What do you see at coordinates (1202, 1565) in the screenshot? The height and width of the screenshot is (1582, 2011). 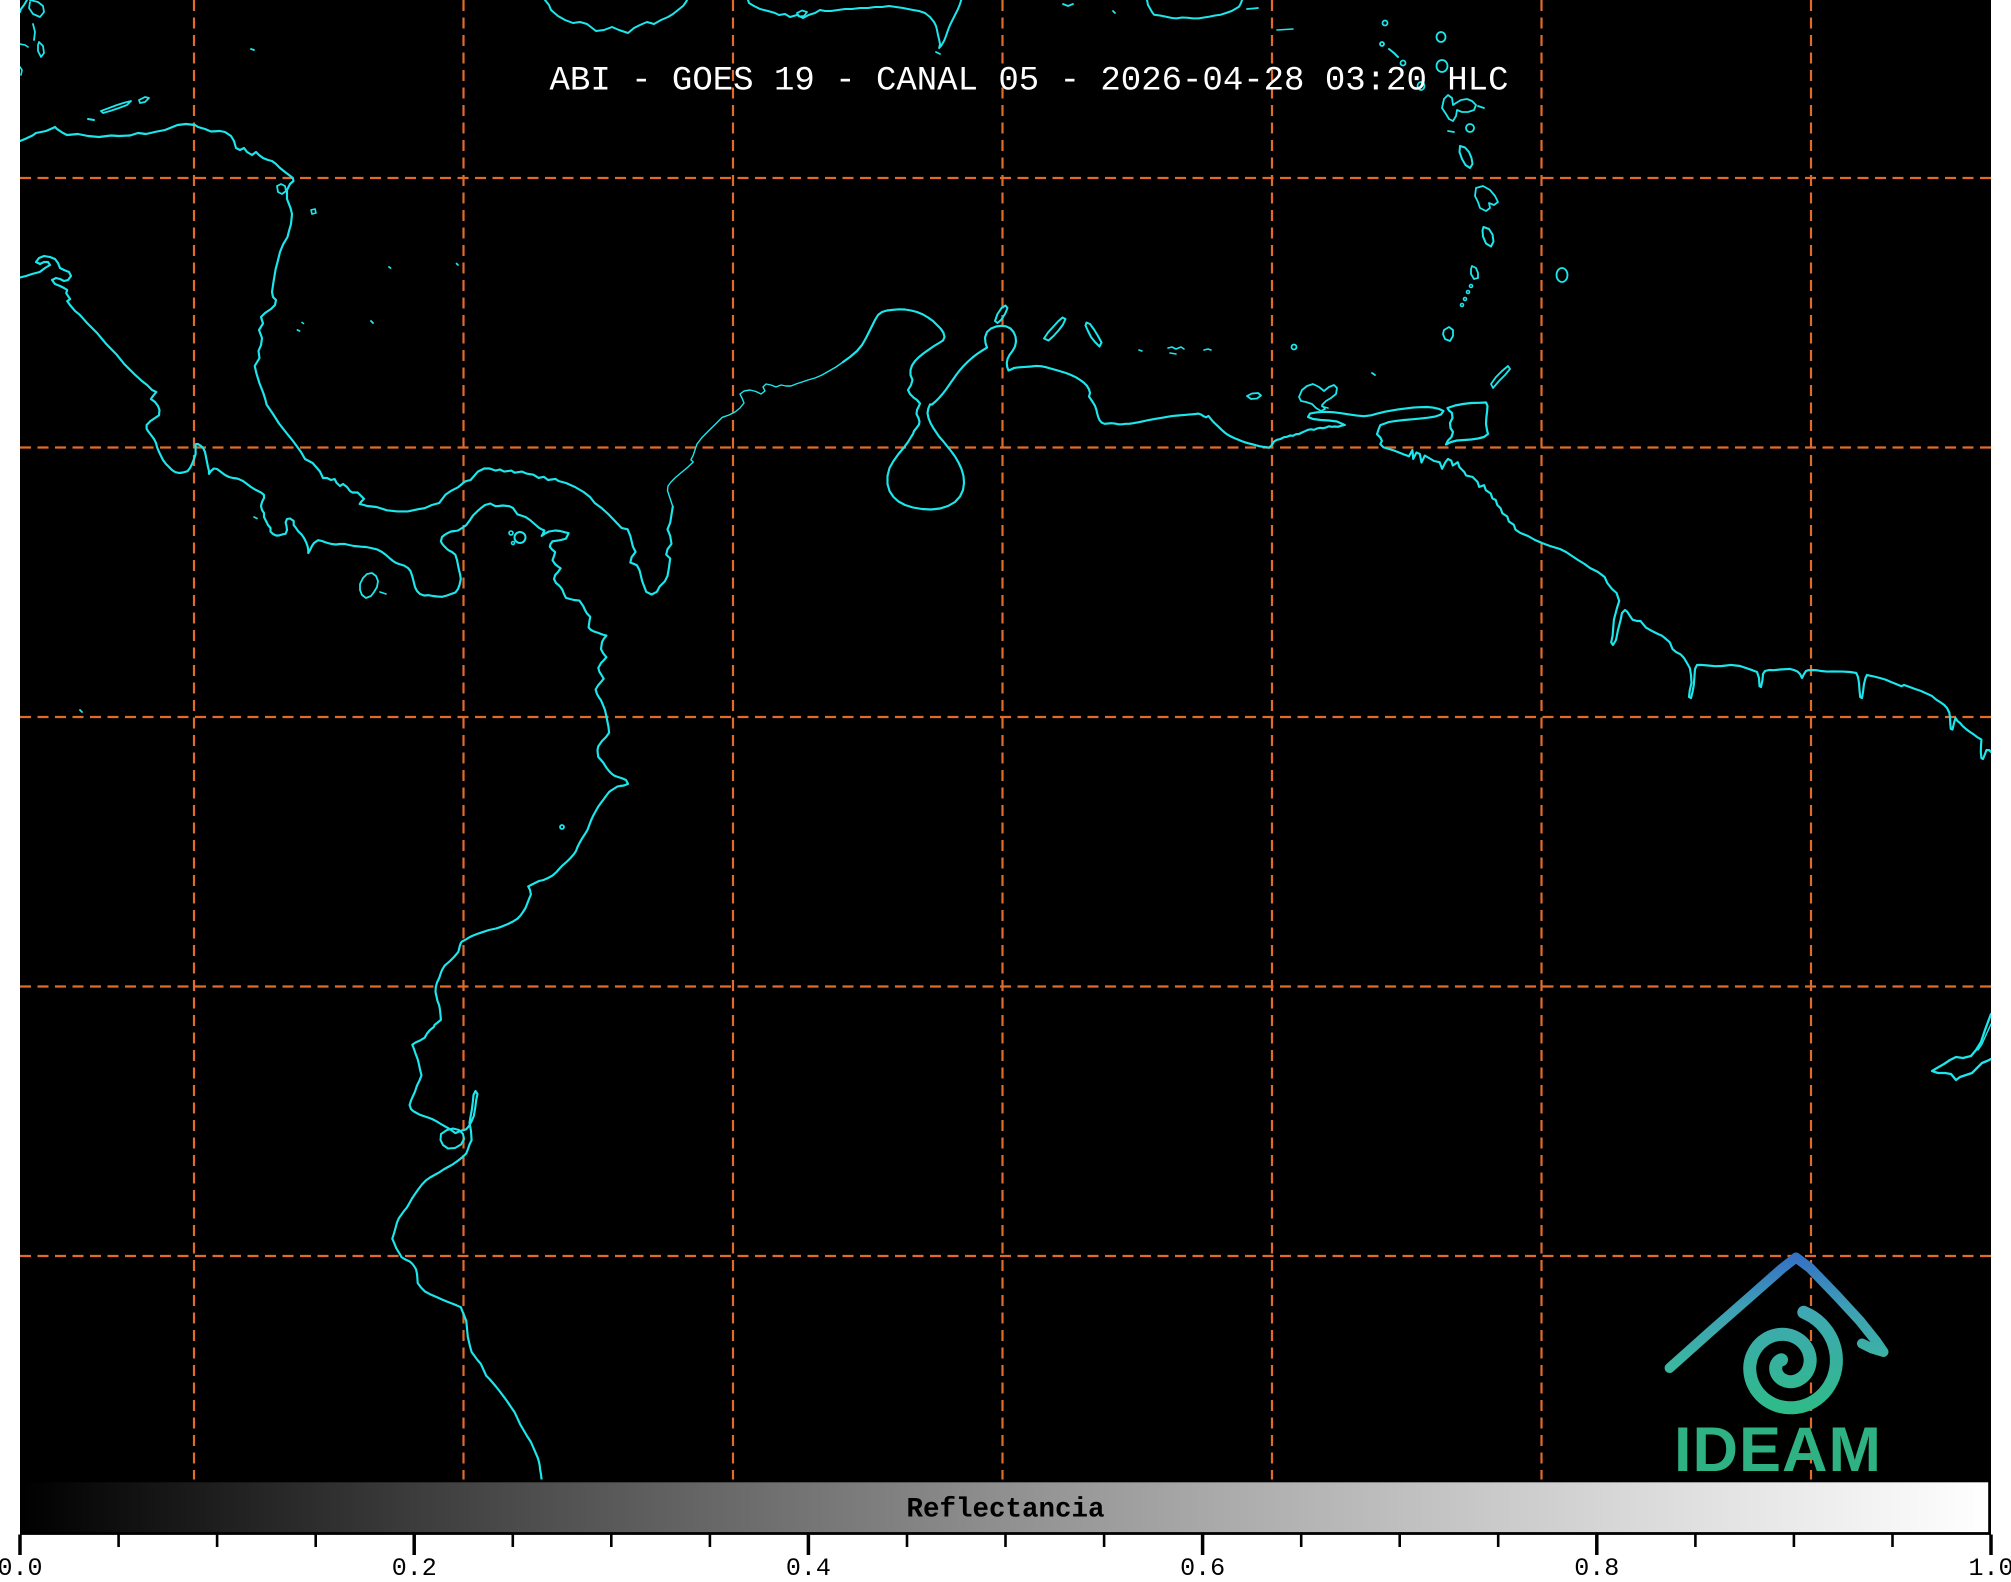 I see `svg-text: 0.6` at bounding box center [1202, 1565].